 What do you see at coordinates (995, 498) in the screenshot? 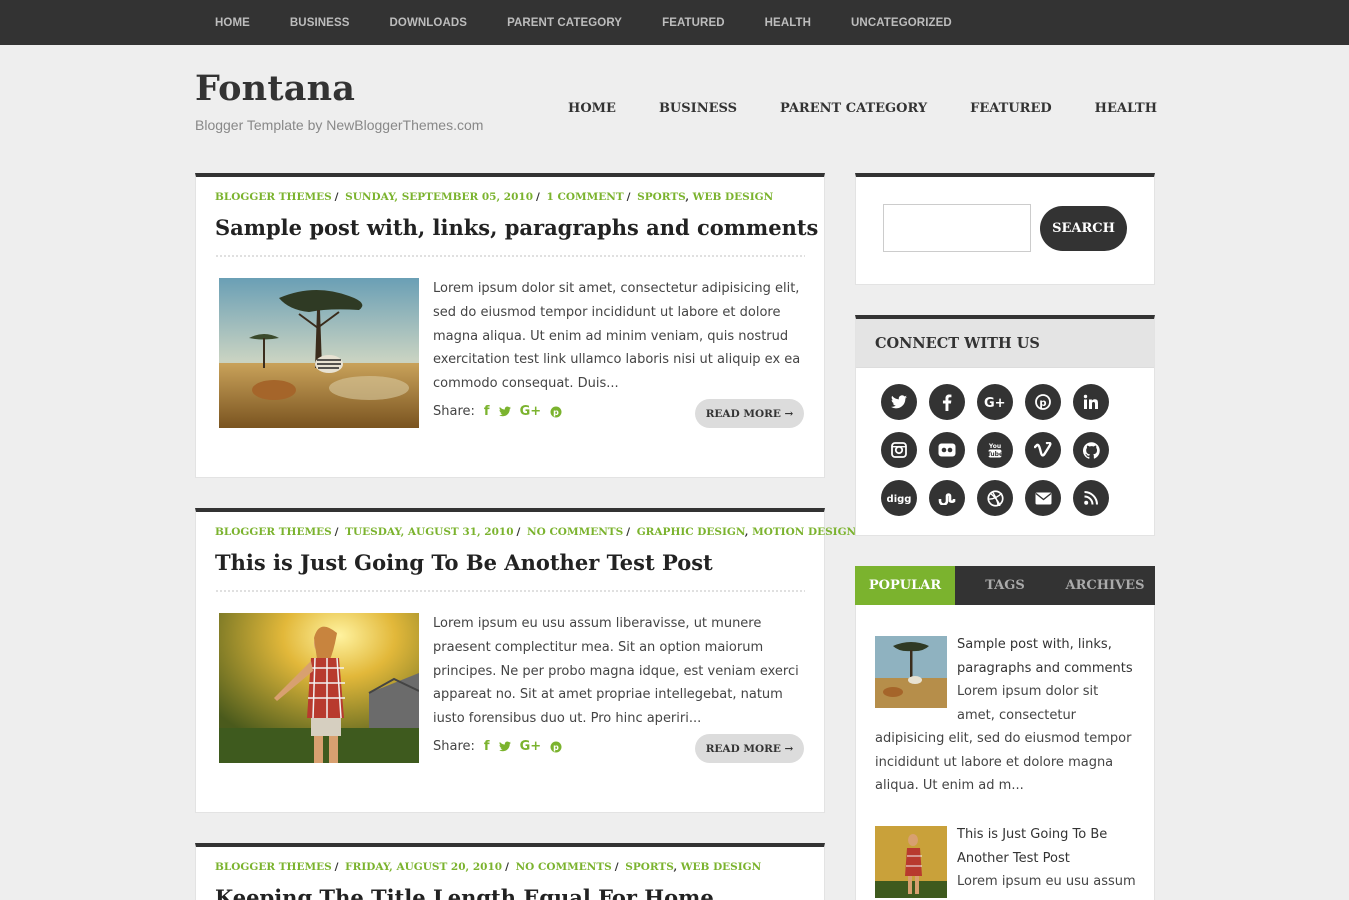
I see `dribbble-icon` at bounding box center [995, 498].